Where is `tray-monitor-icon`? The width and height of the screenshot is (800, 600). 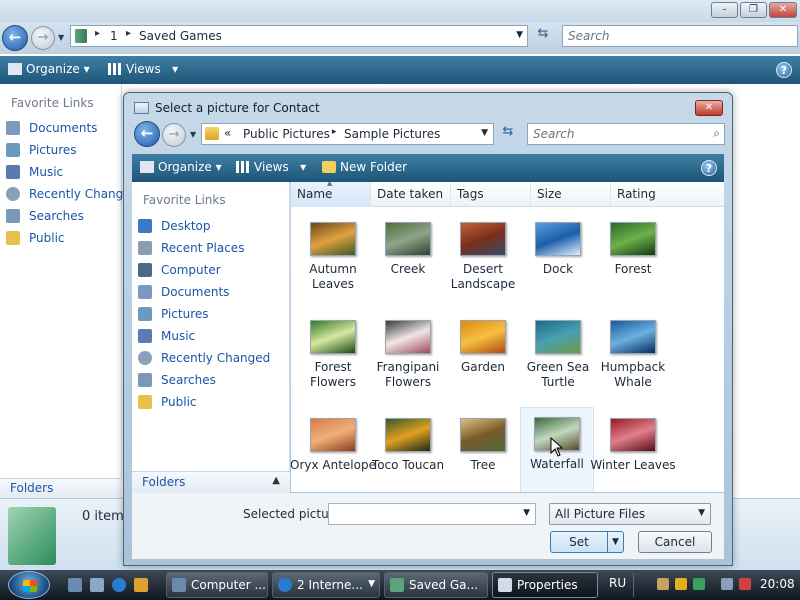 tray-monitor-icon is located at coordinates (727, 584).